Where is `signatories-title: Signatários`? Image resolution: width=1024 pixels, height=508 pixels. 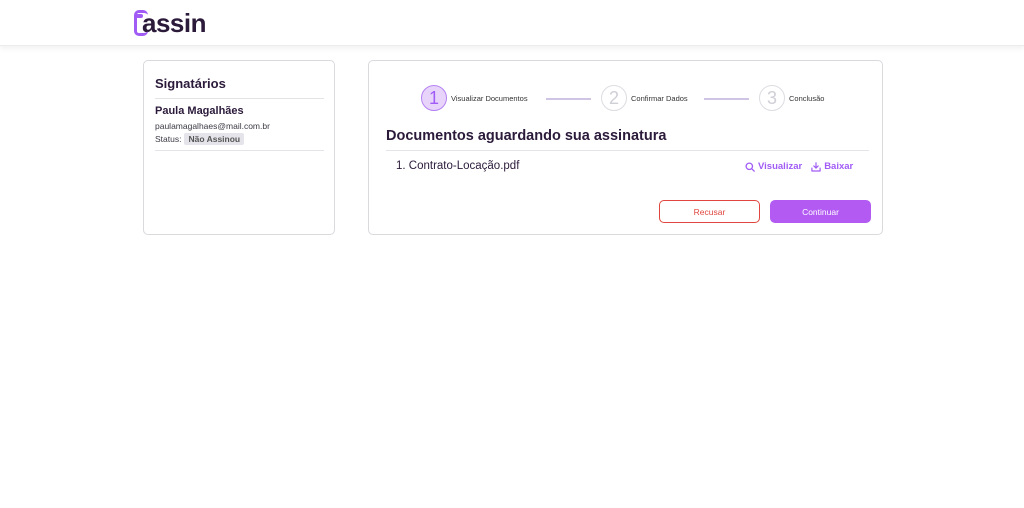 signatories-title: Signatários is located at coordinates (190, 83).